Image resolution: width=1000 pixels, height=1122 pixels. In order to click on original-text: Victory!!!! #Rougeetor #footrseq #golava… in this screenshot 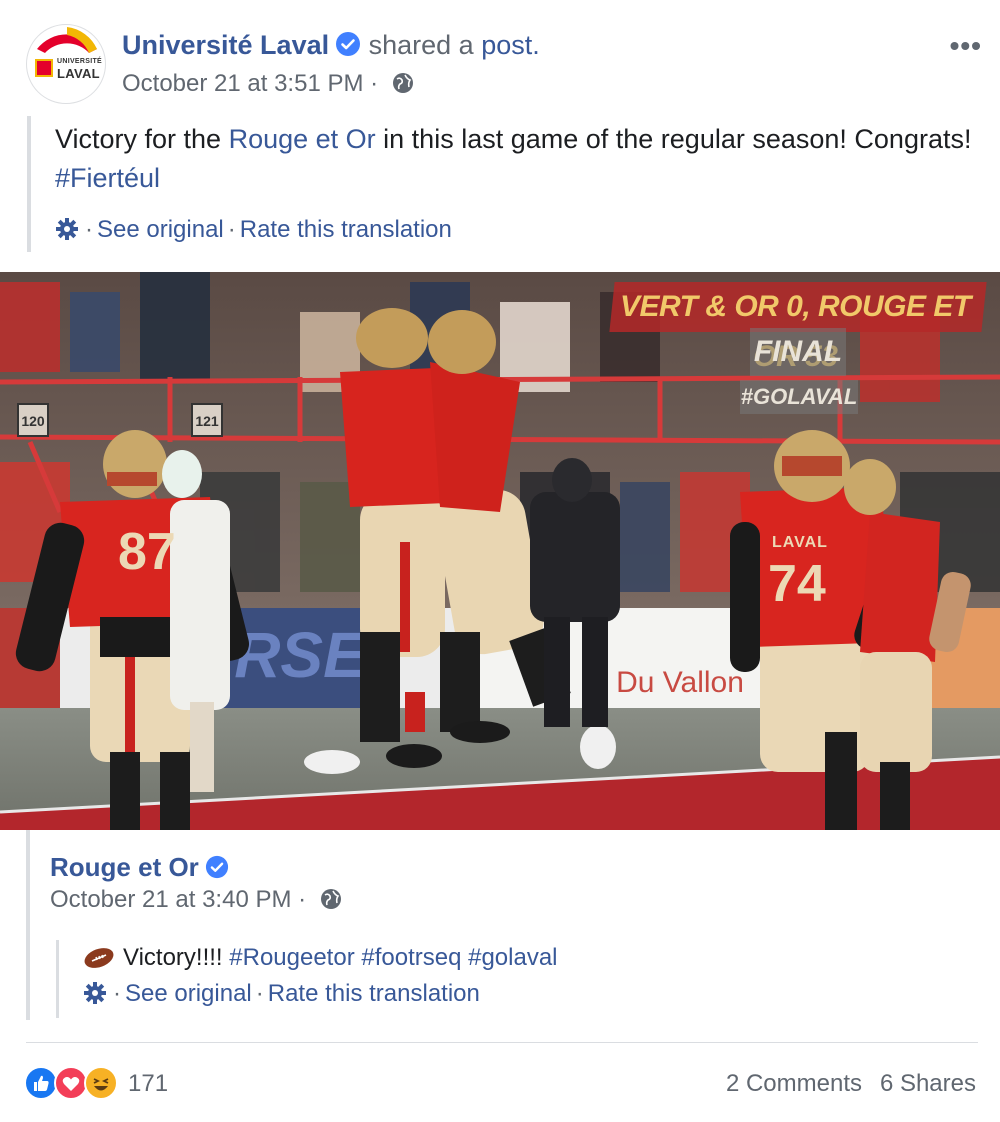, I will do `click(519, 958)`.